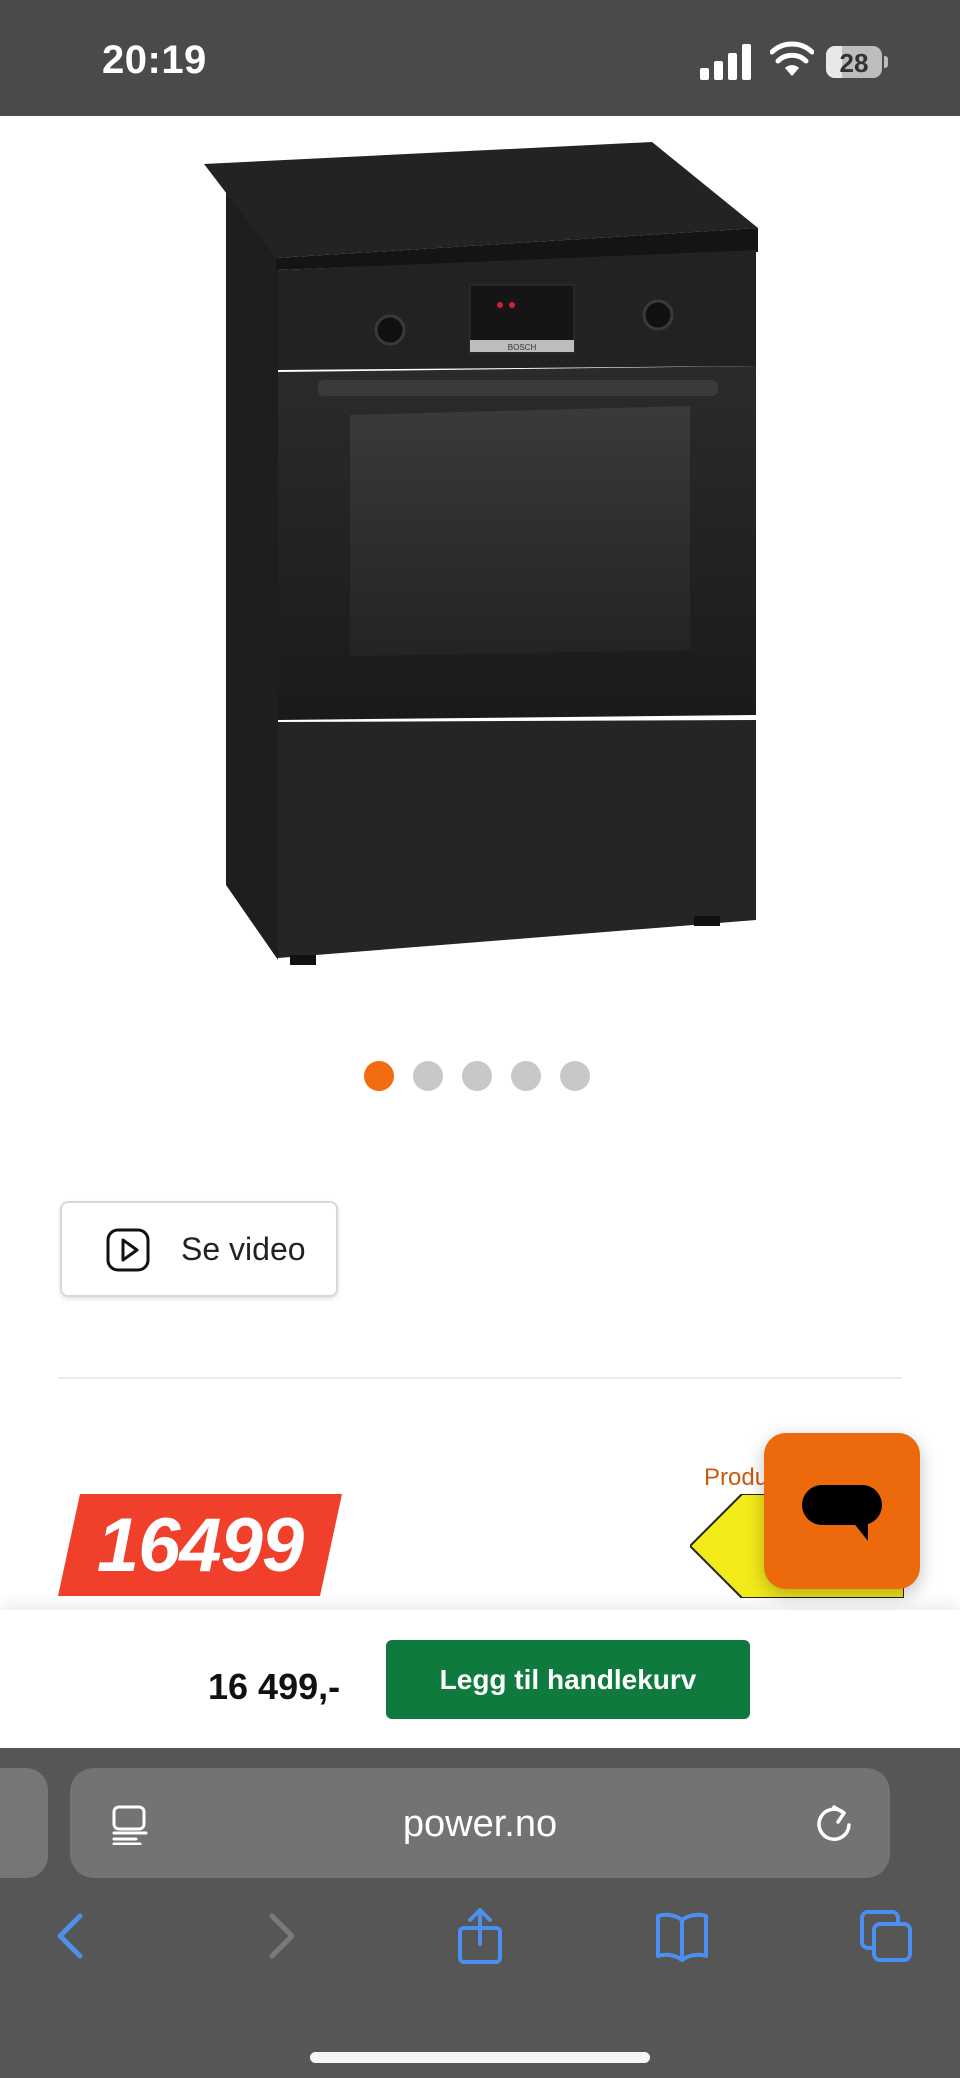 The height and width of the screenshot is (2078, 960). What do you see at coordinates (480, 1378) in the screenshot?
I see `divider` at bounding box center [480, 1378].